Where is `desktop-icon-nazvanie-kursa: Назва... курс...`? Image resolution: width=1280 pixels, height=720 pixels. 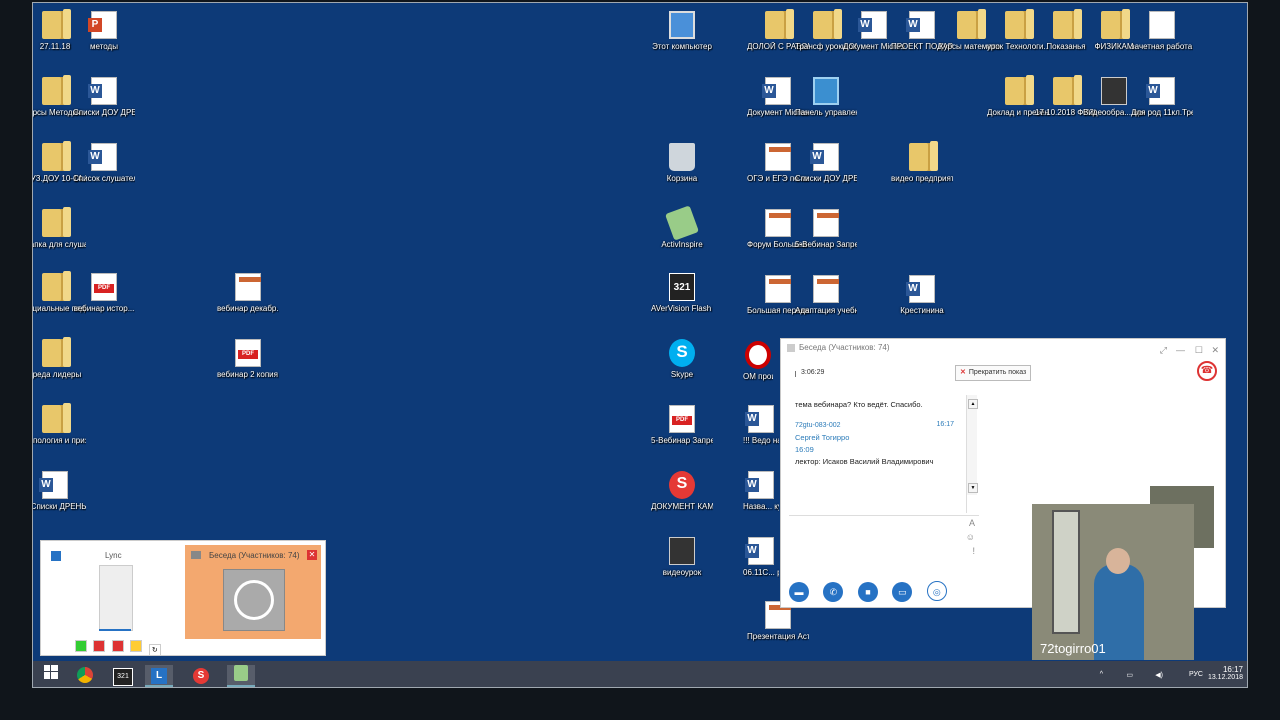
desktop-icon-nazvanie-kursa: Назва... курс... is located at coordinates (761, 491).